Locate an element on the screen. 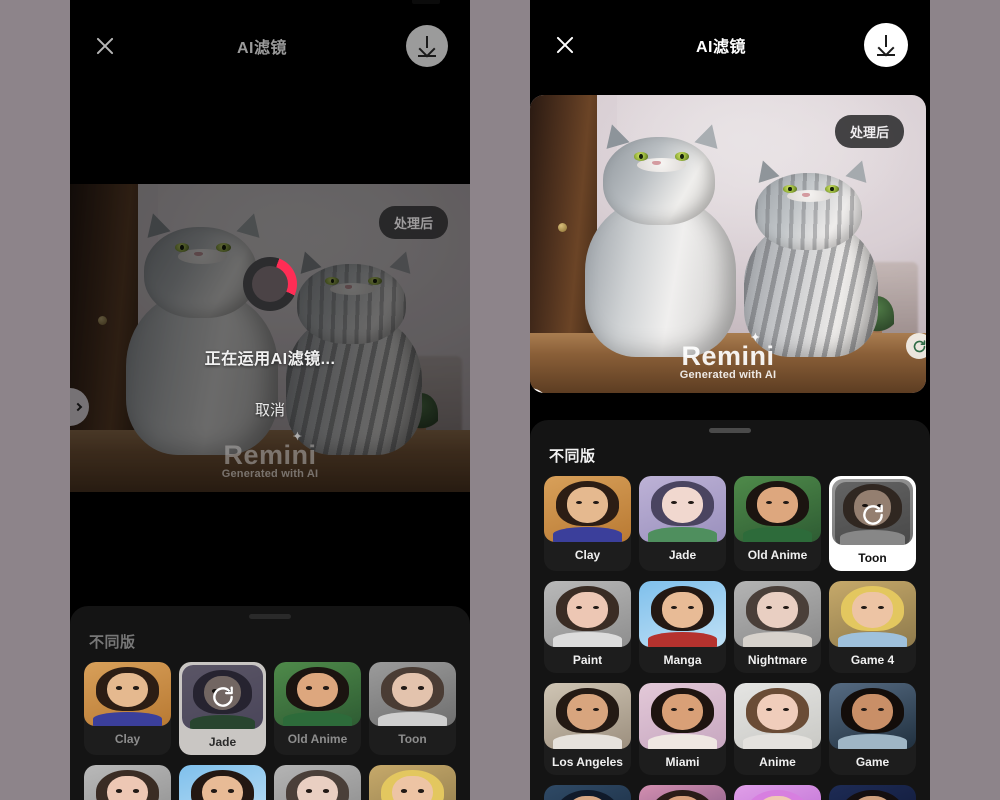 The image size is (1000, 800). filter-grid: Clay Jade Old Anime Toon is located at coordinates (270, 731).